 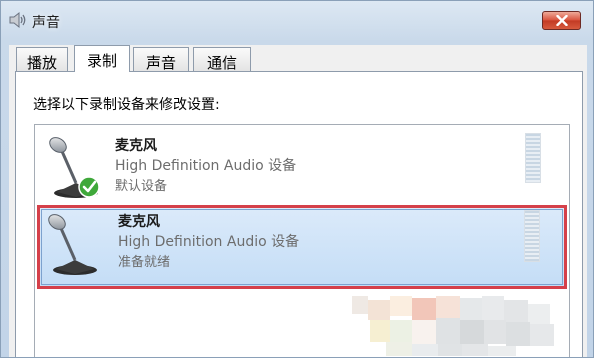 I want to click on default-check-icon, so click(x=89, y=187).